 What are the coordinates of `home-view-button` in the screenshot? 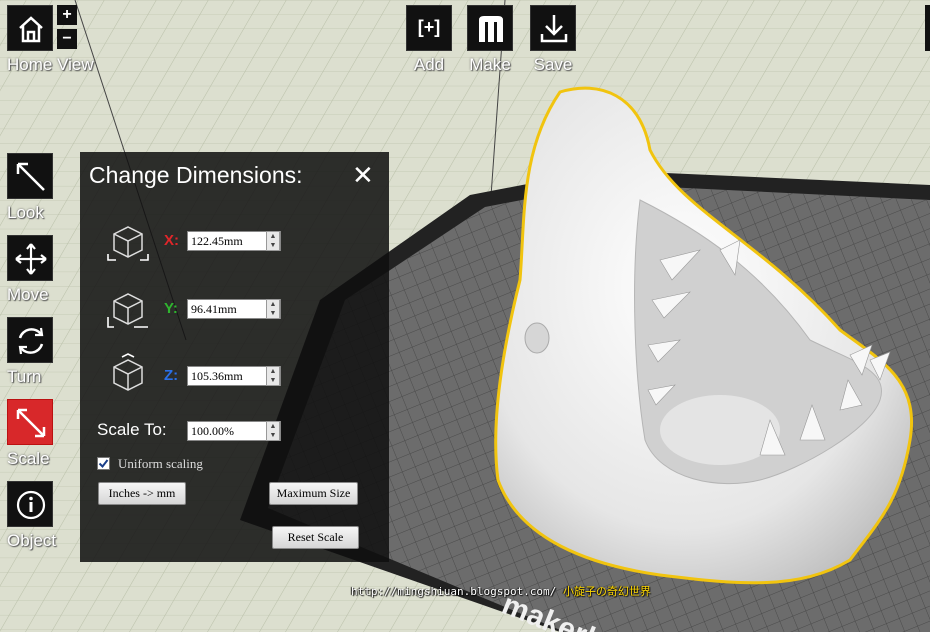 It's located at (30, 28).